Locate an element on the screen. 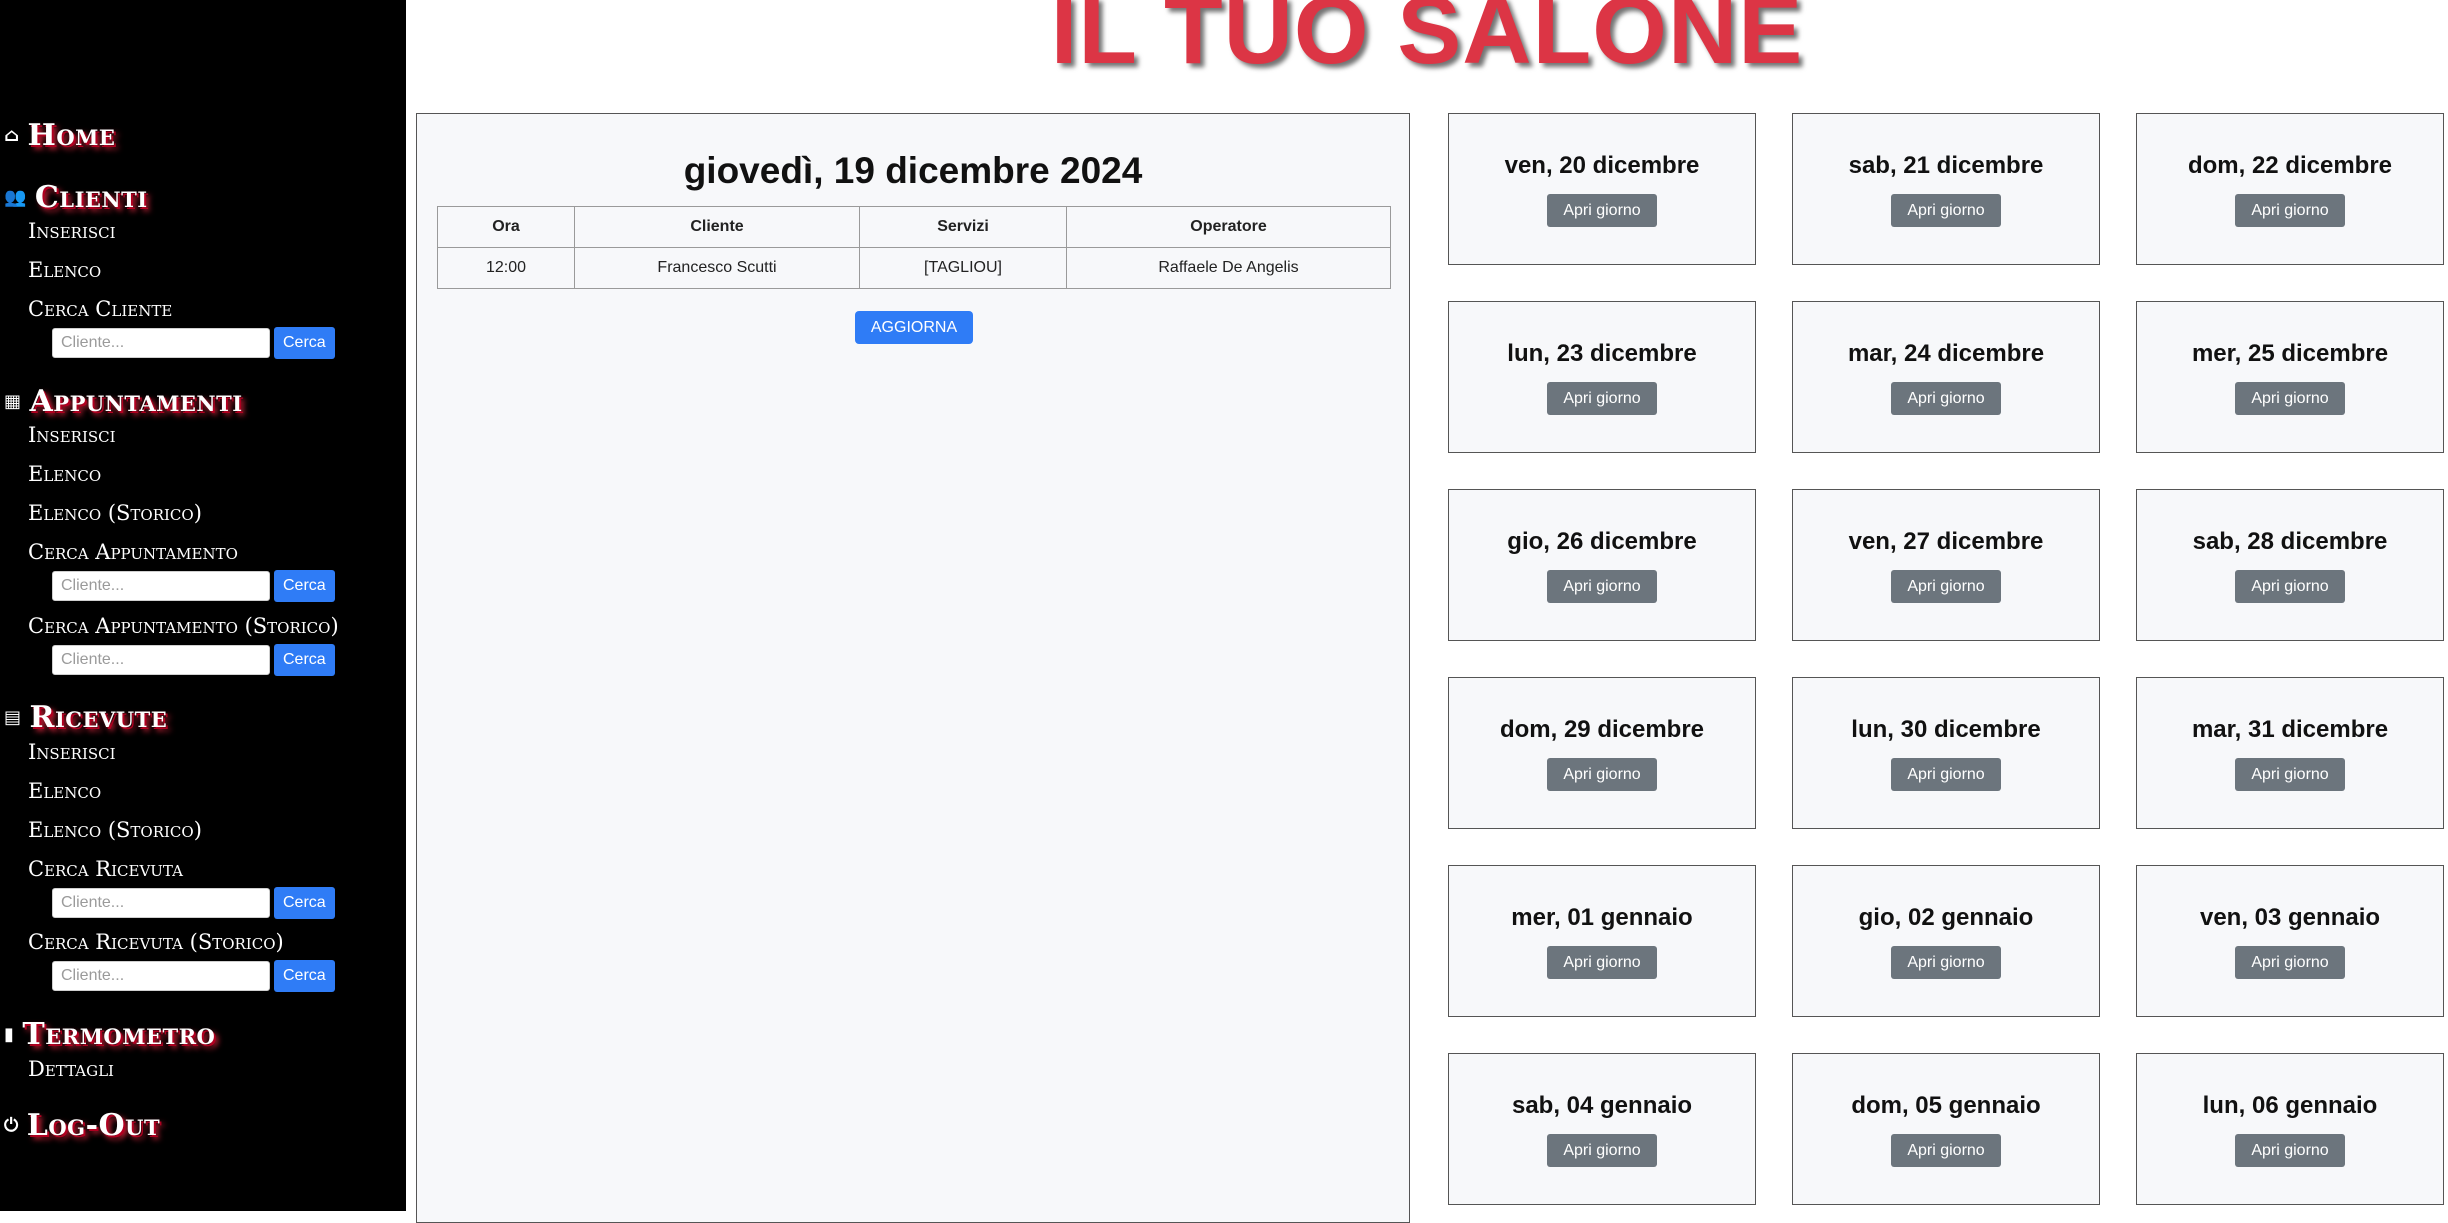 This screenshot has height=1223, width=2448. day-card: ven, 20 dicembre Apri giorno is located at coordinates (1602, 189).